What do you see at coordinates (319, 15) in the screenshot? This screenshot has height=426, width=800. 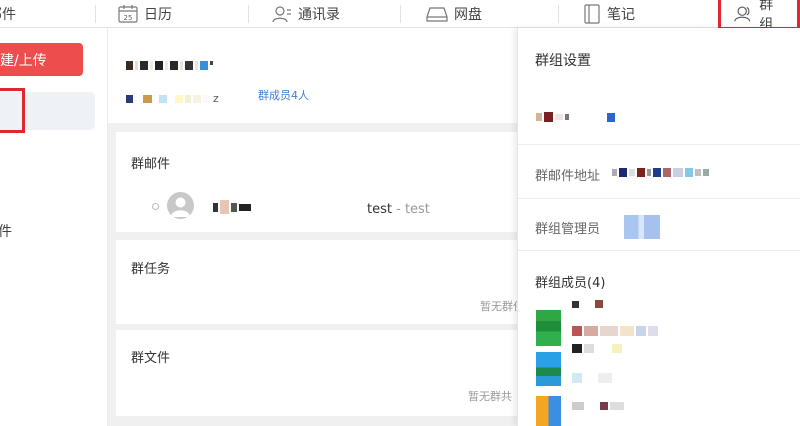 I see `nav-contacts-label: 通讯录` at bounding box center [319, 15].